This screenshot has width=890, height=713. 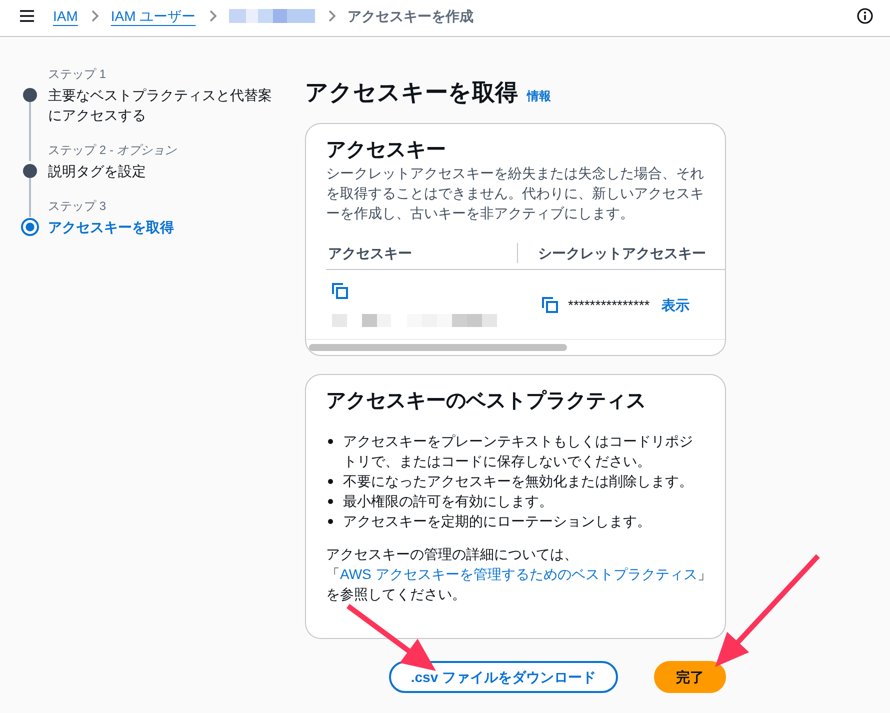 I want to click on step-title: 説明タグを設定, so click(x=97, y=171).